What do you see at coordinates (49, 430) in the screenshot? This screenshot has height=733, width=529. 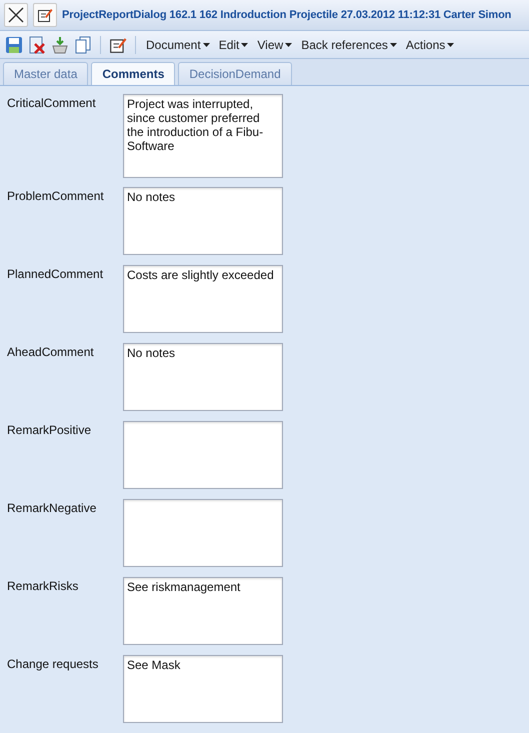 I see `field-label: RemarkPositive` at bounding box center [49, 430].